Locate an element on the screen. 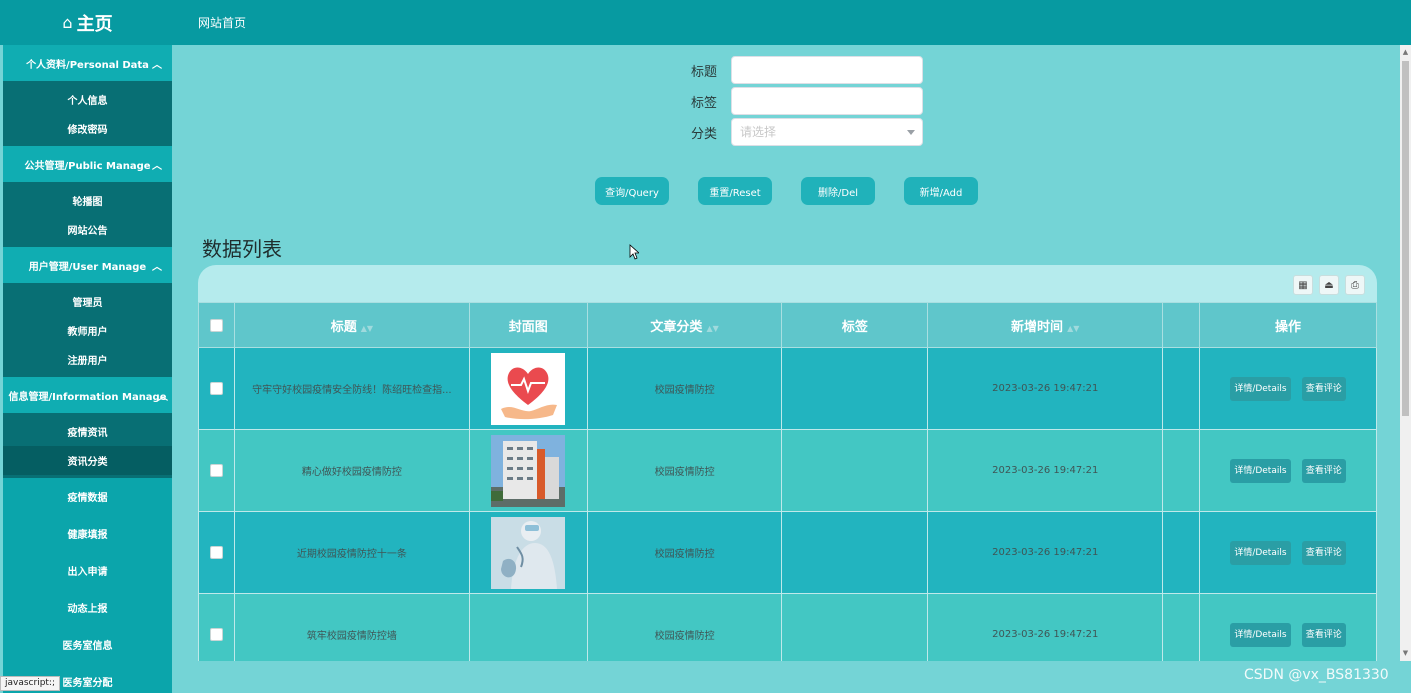  print-icon: ⎙ is located at coordinates (1355, 285).